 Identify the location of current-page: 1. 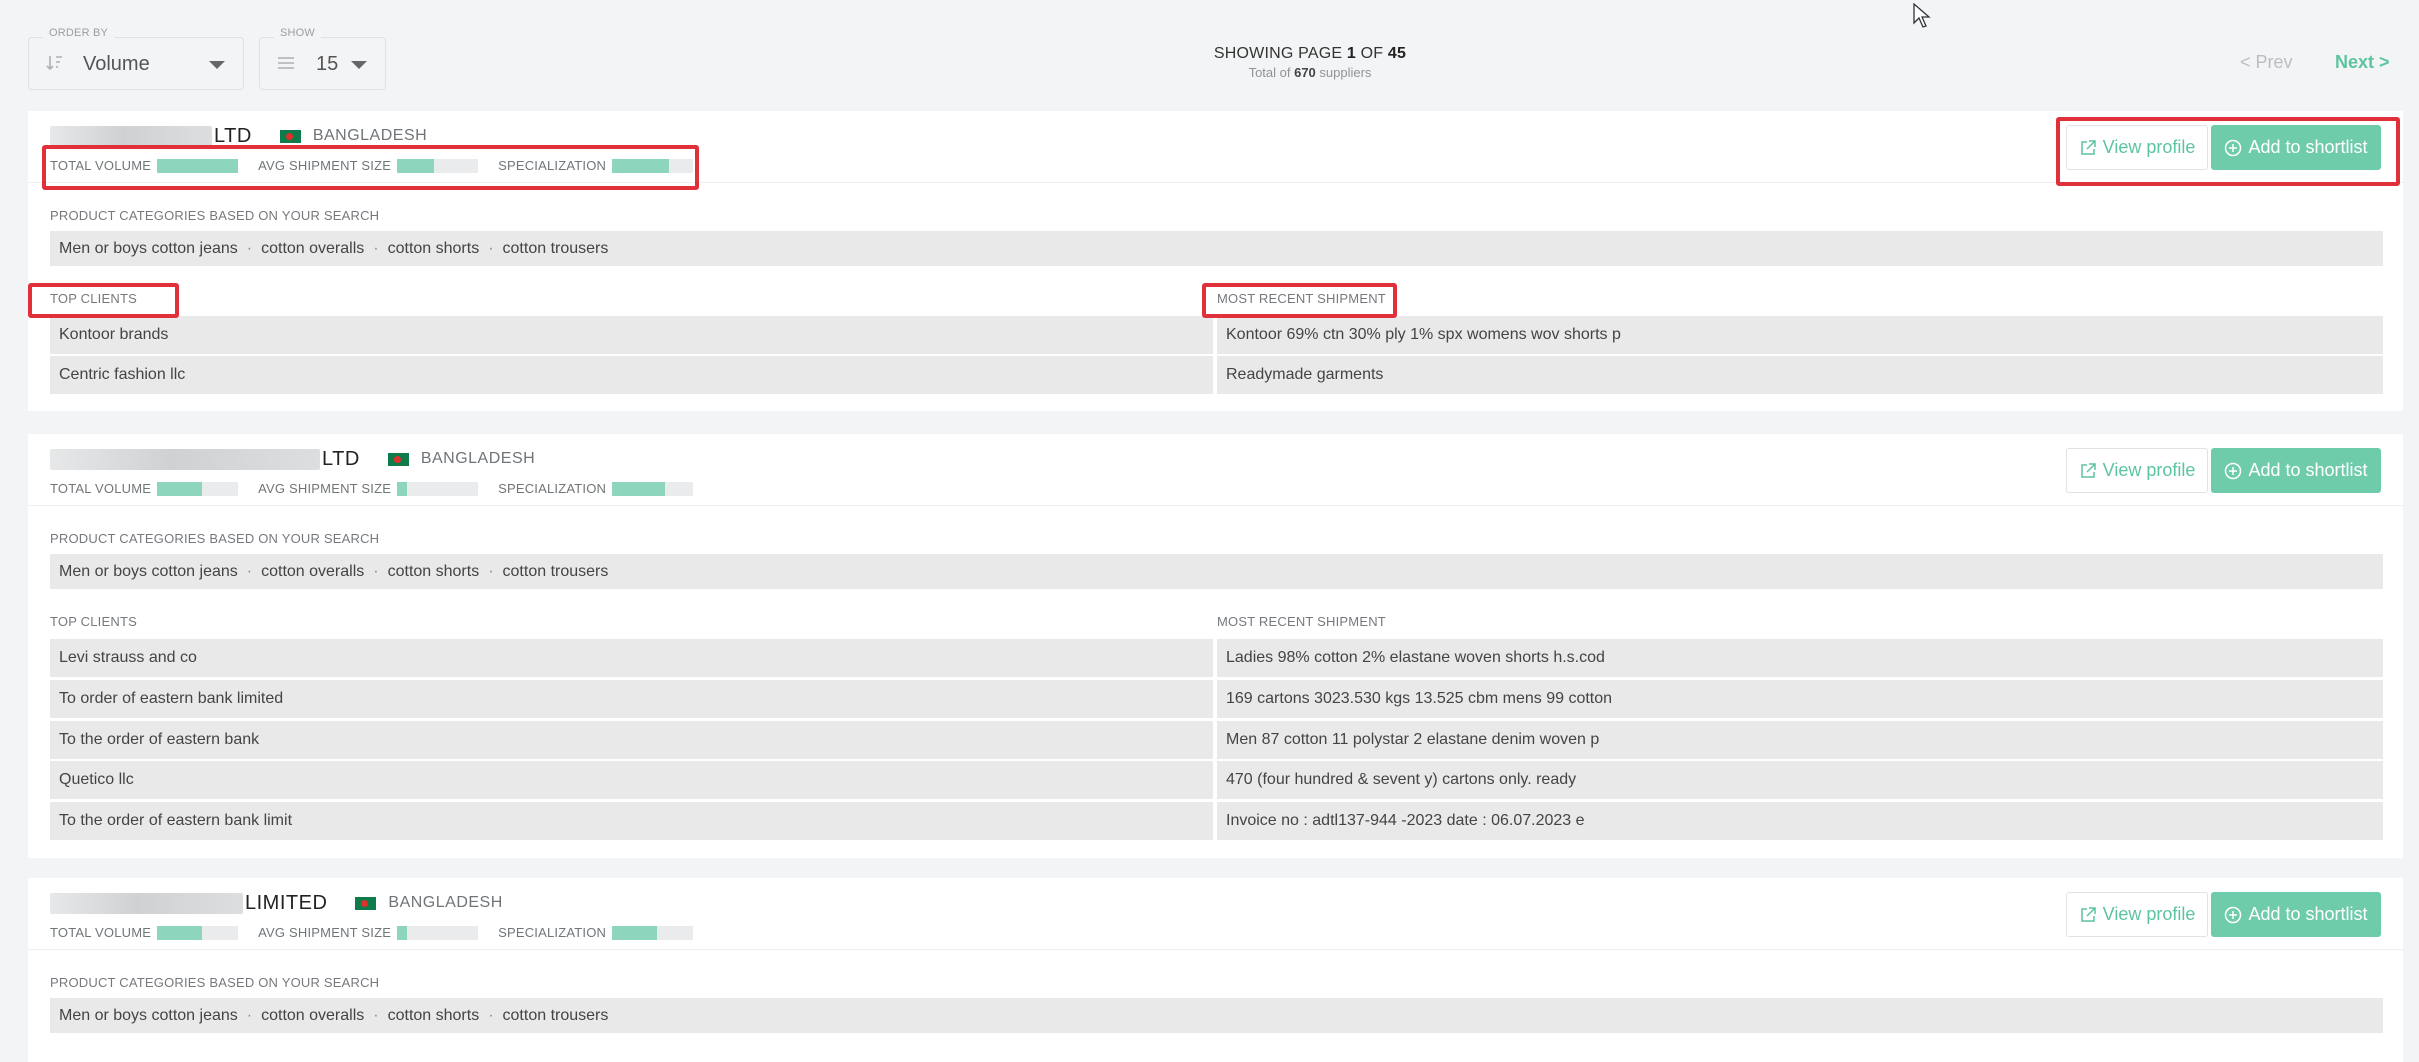
(1351, 53).